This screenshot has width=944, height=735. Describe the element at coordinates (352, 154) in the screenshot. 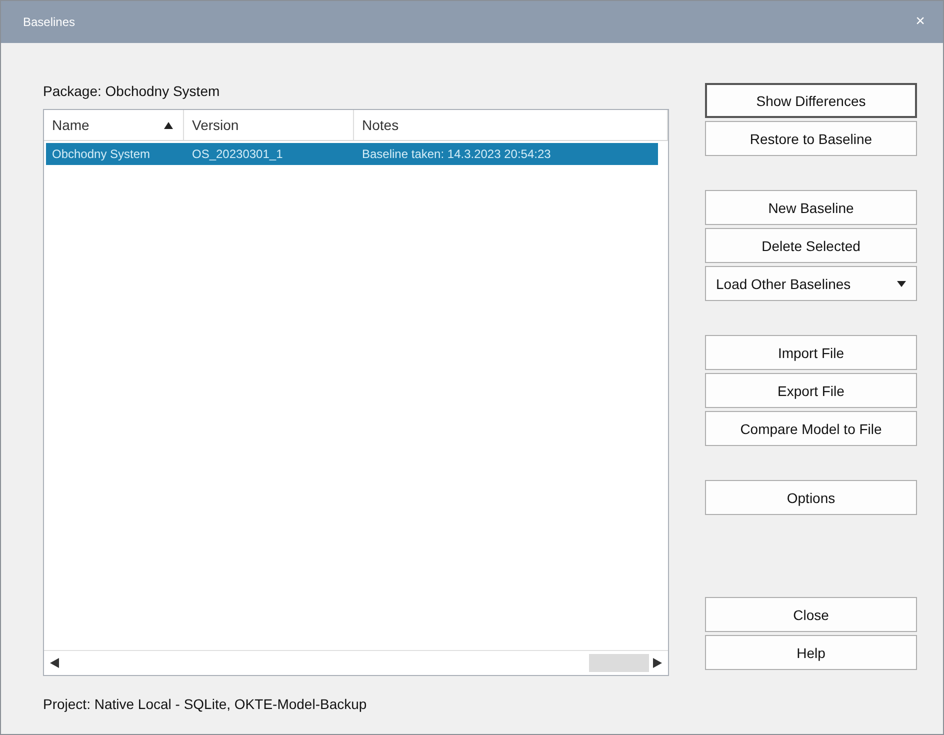

I see `list-row: Obchodny System OS_20230301_1 Baseline taken: 14.3.2023 20:54:23` at that location.